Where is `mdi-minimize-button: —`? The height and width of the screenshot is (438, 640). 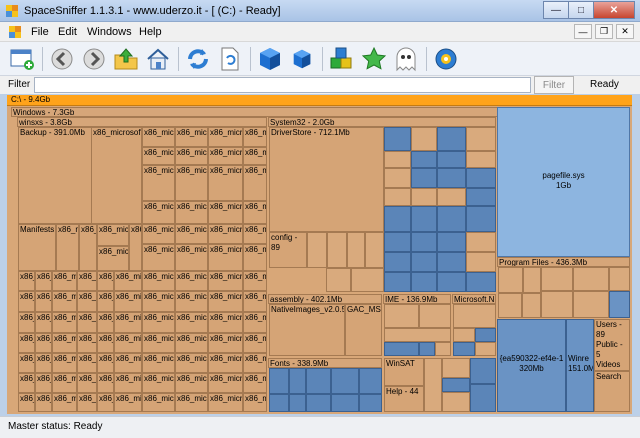
mdi-minimize-button: — is located at coordinates (583, 31).